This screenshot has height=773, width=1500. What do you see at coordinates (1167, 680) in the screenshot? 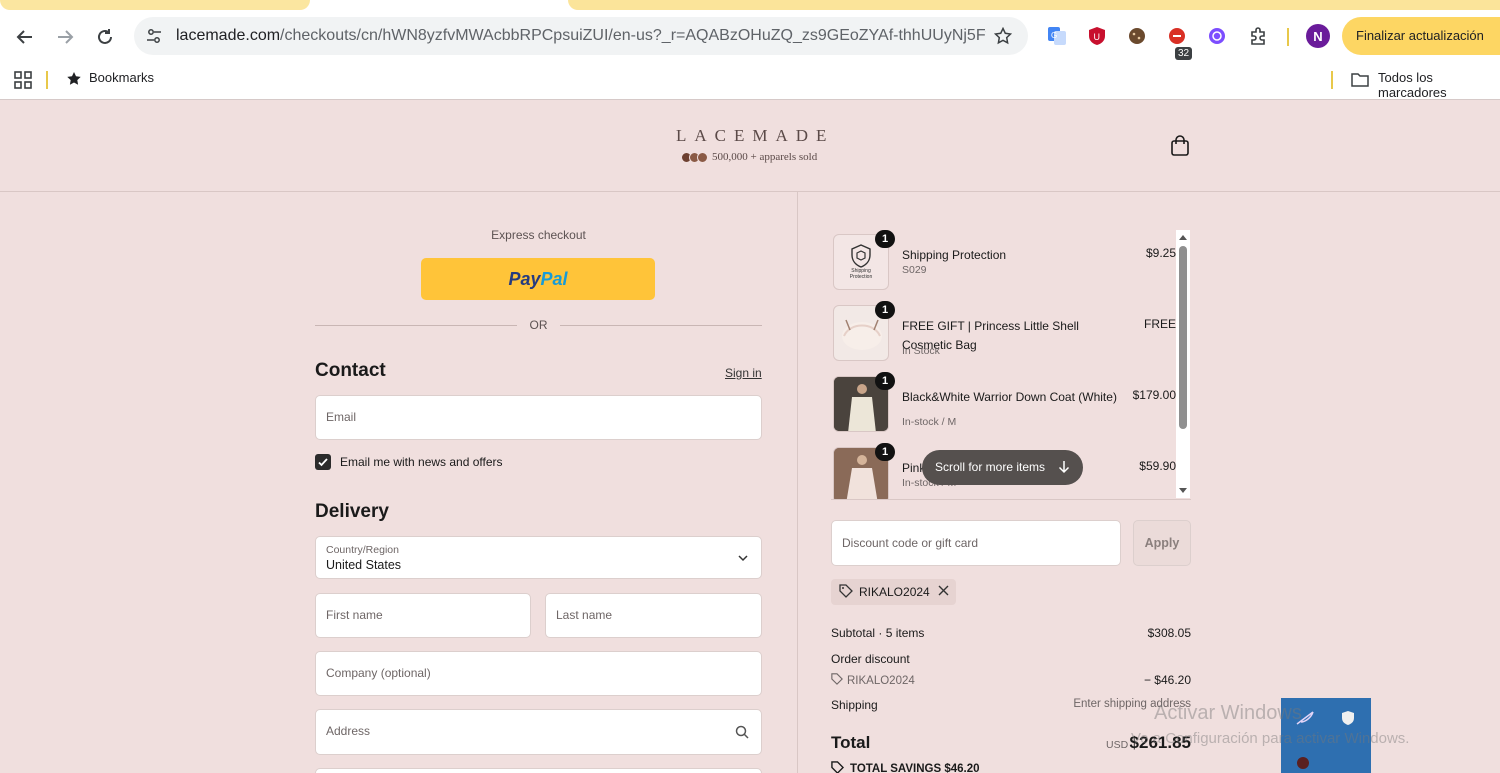
I see `discount-amount: − $46.20` at bounding box center [1167, 680].